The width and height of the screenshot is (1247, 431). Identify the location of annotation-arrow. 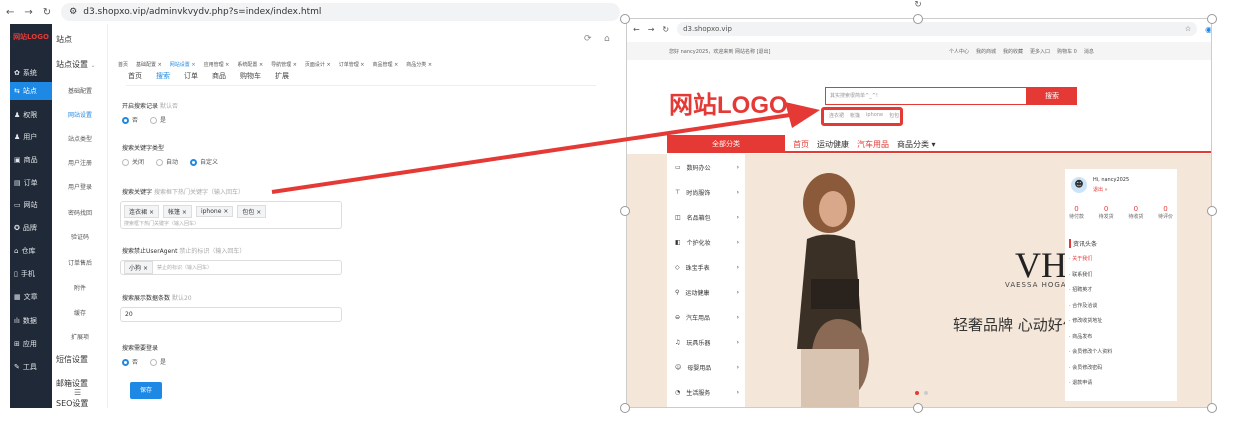
(545, 148).